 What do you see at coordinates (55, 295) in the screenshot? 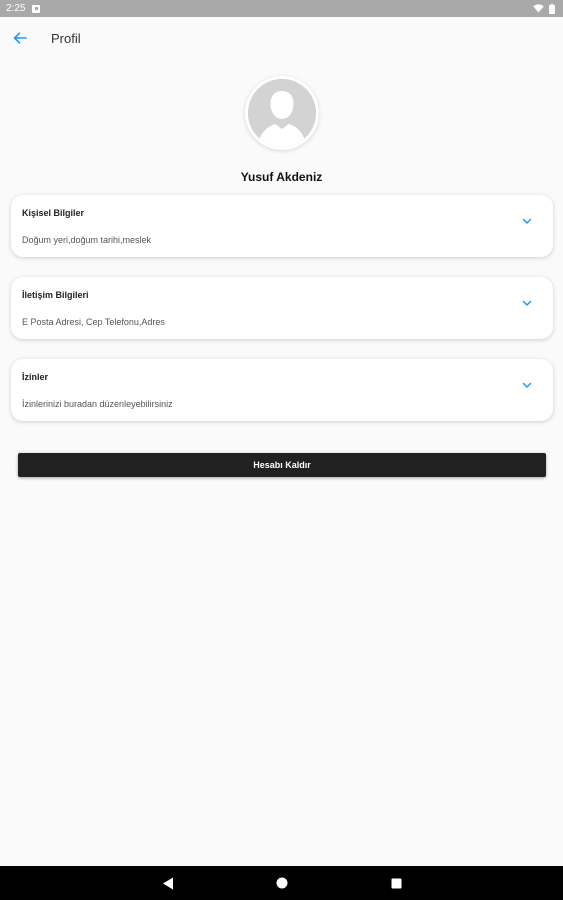
I see `card-title: İletişim Bilgileri` at bounding box center [55, 295].